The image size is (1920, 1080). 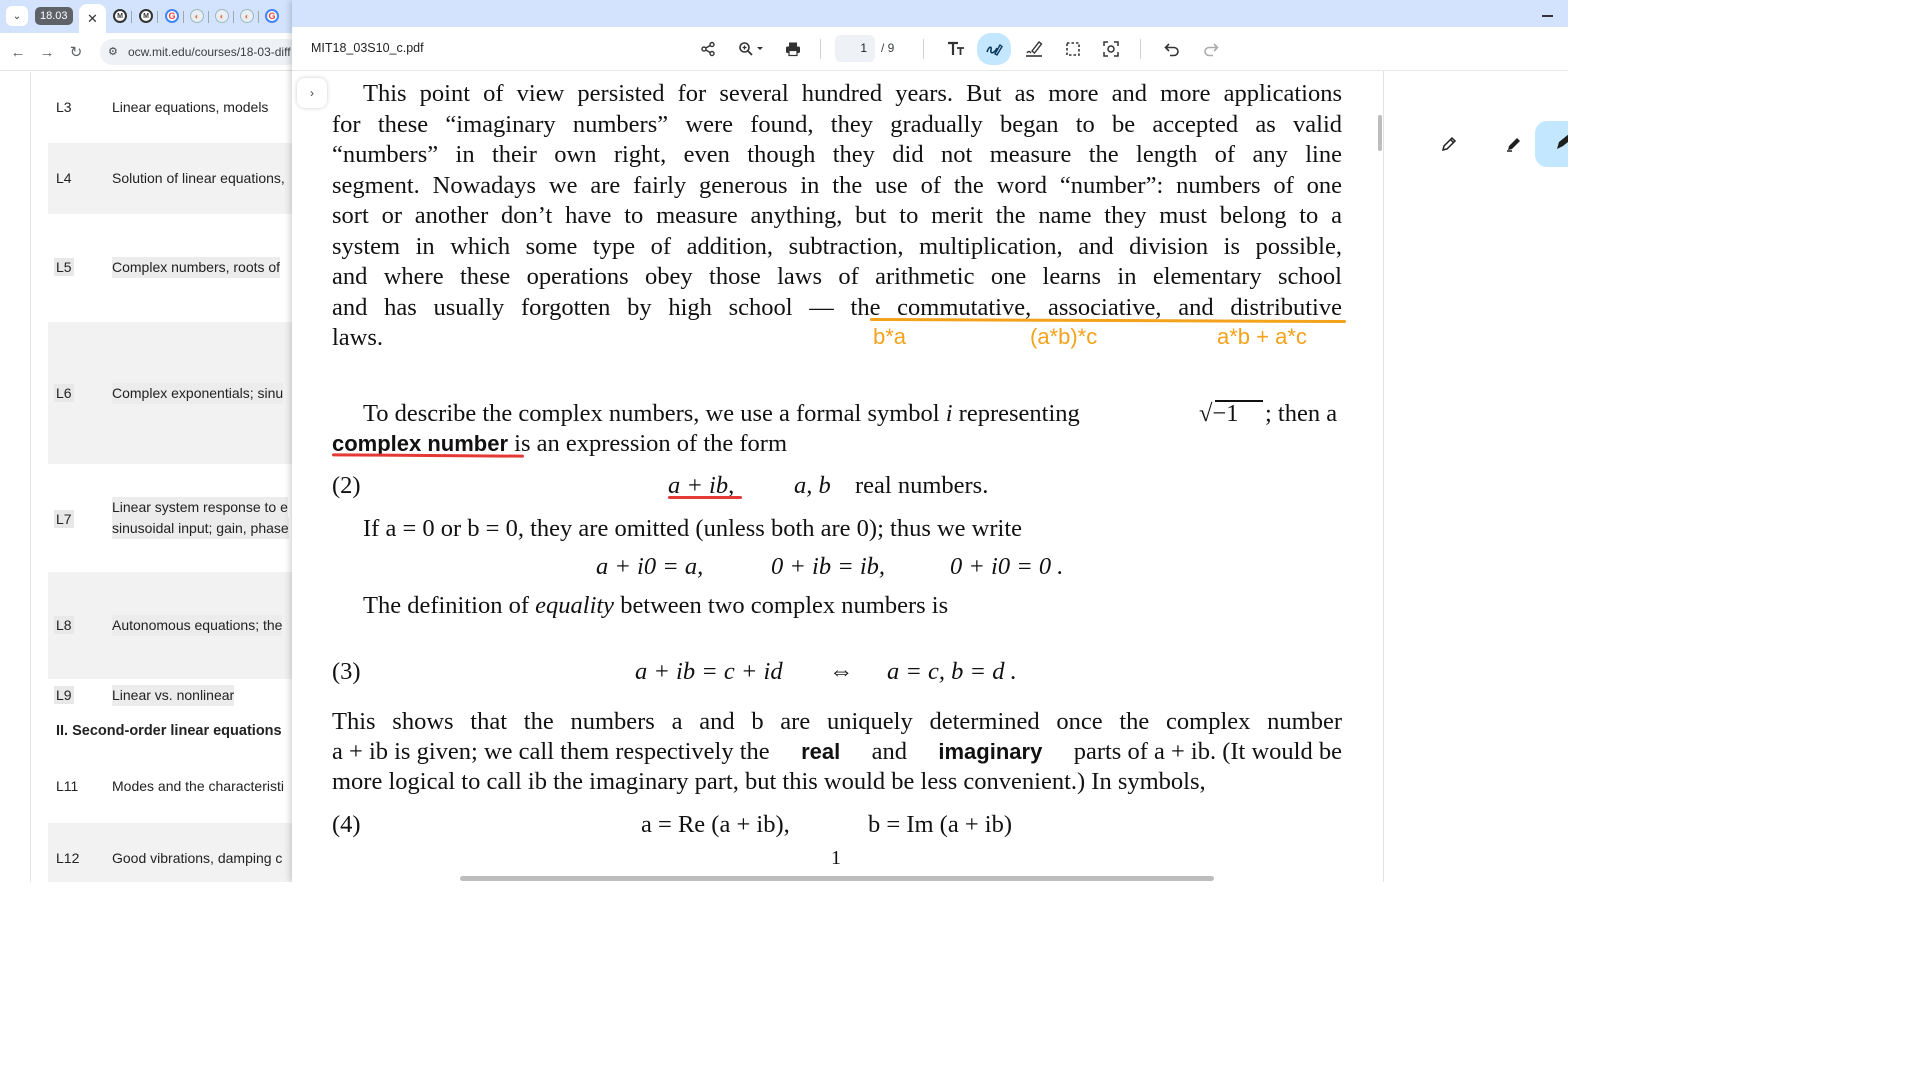 I want to click on ink-annotation: (a*b)*c, so click(x=1063, y=337).